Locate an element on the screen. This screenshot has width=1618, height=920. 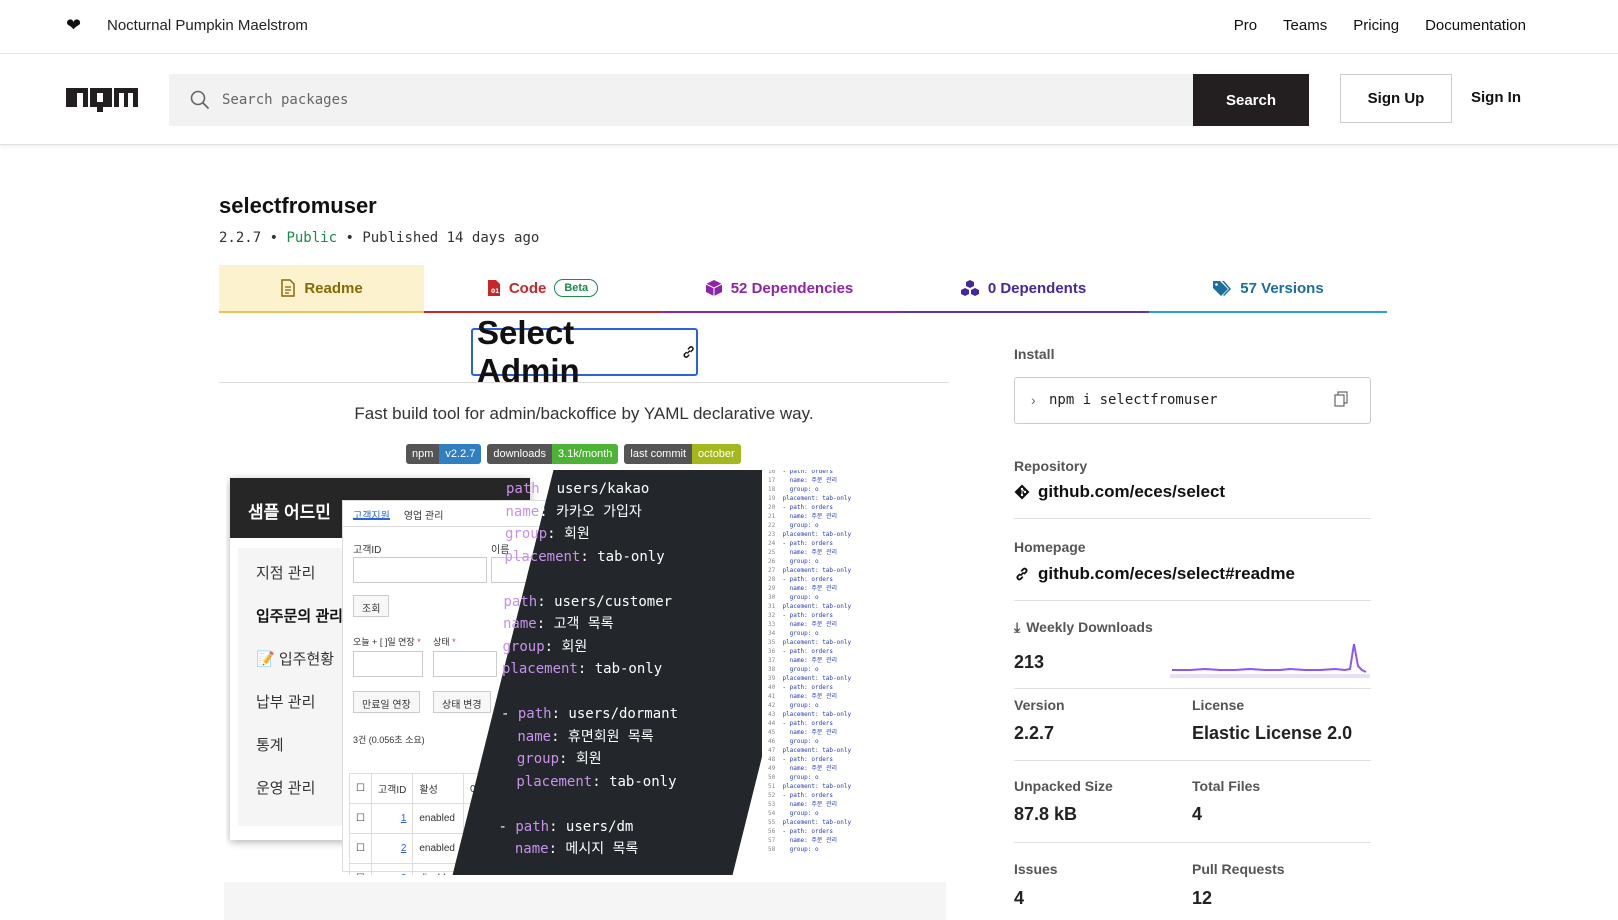
tab-versions-label: 57 Versions is located at coordinates (1282, 288).